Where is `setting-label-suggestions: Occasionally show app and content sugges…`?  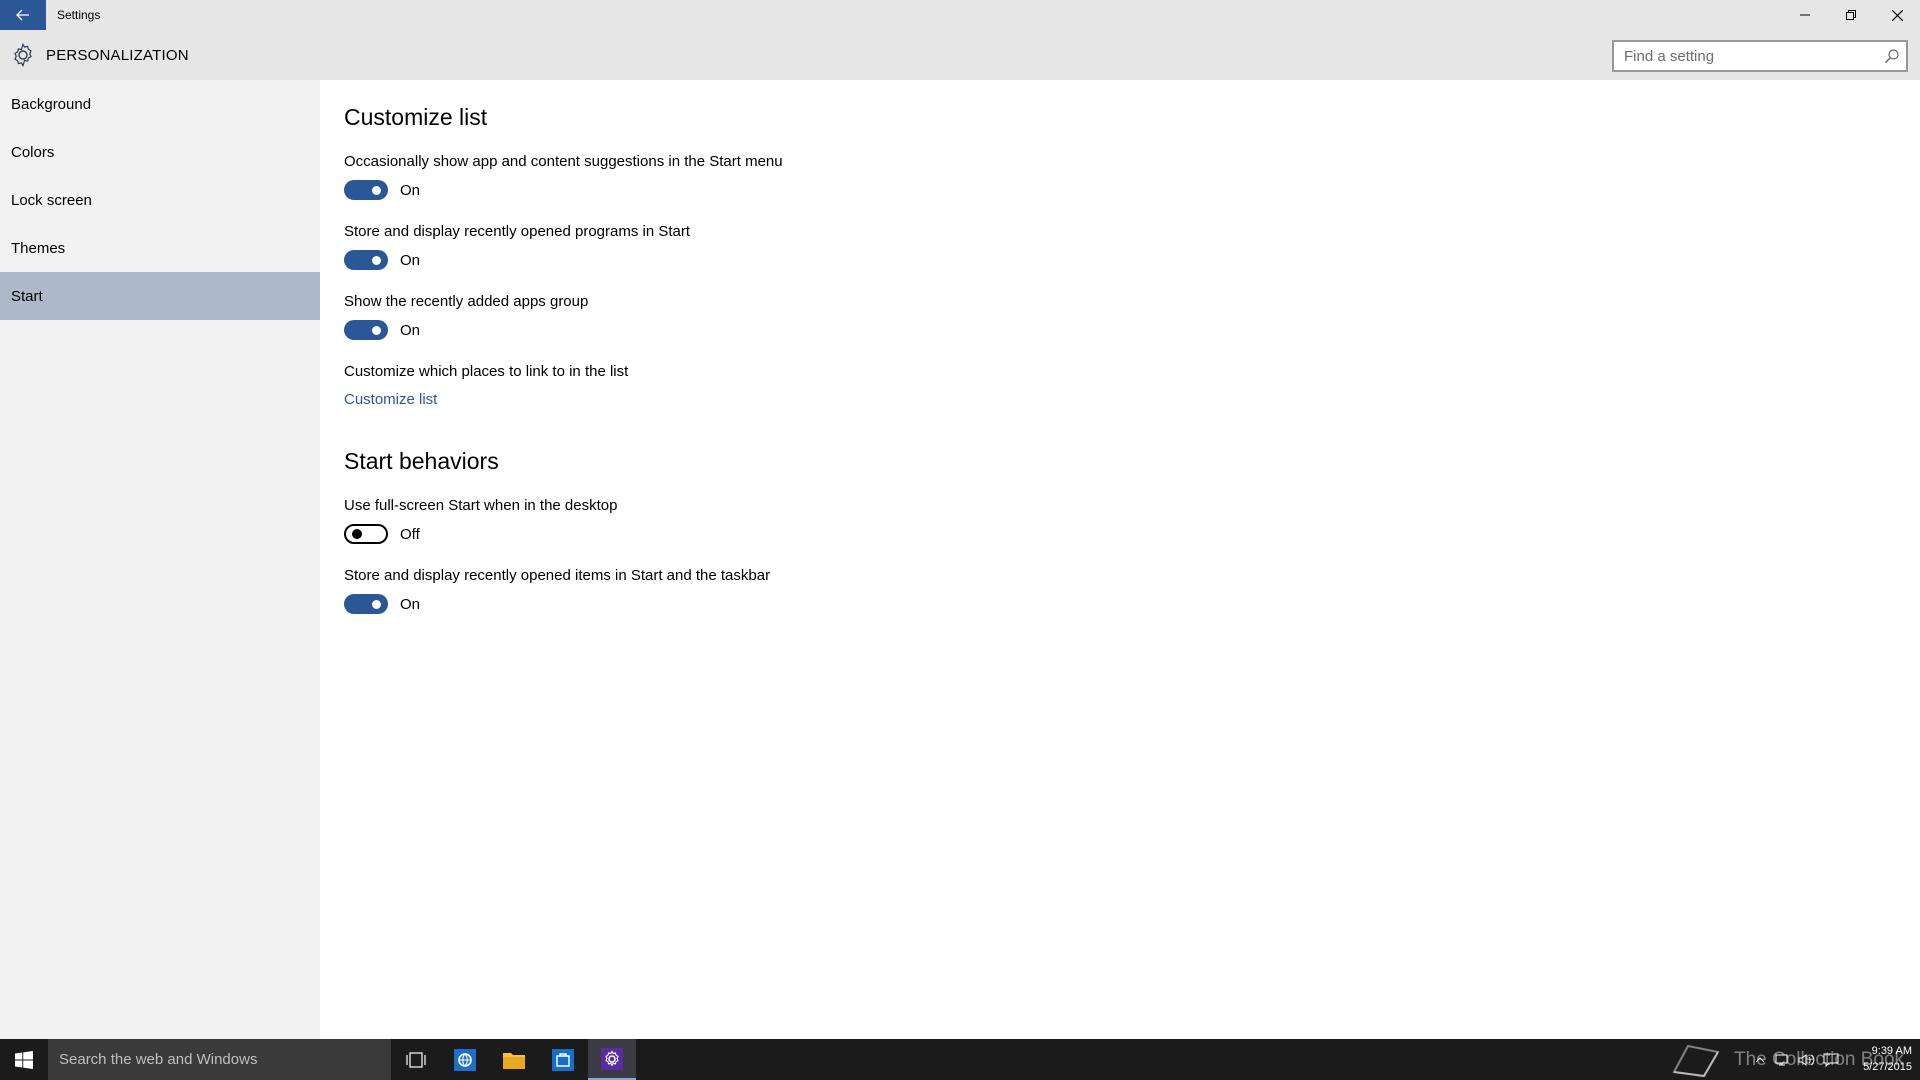
setting-label-suggestions: Occasionally show app and content sugges… is located at coordinates (563, 161).